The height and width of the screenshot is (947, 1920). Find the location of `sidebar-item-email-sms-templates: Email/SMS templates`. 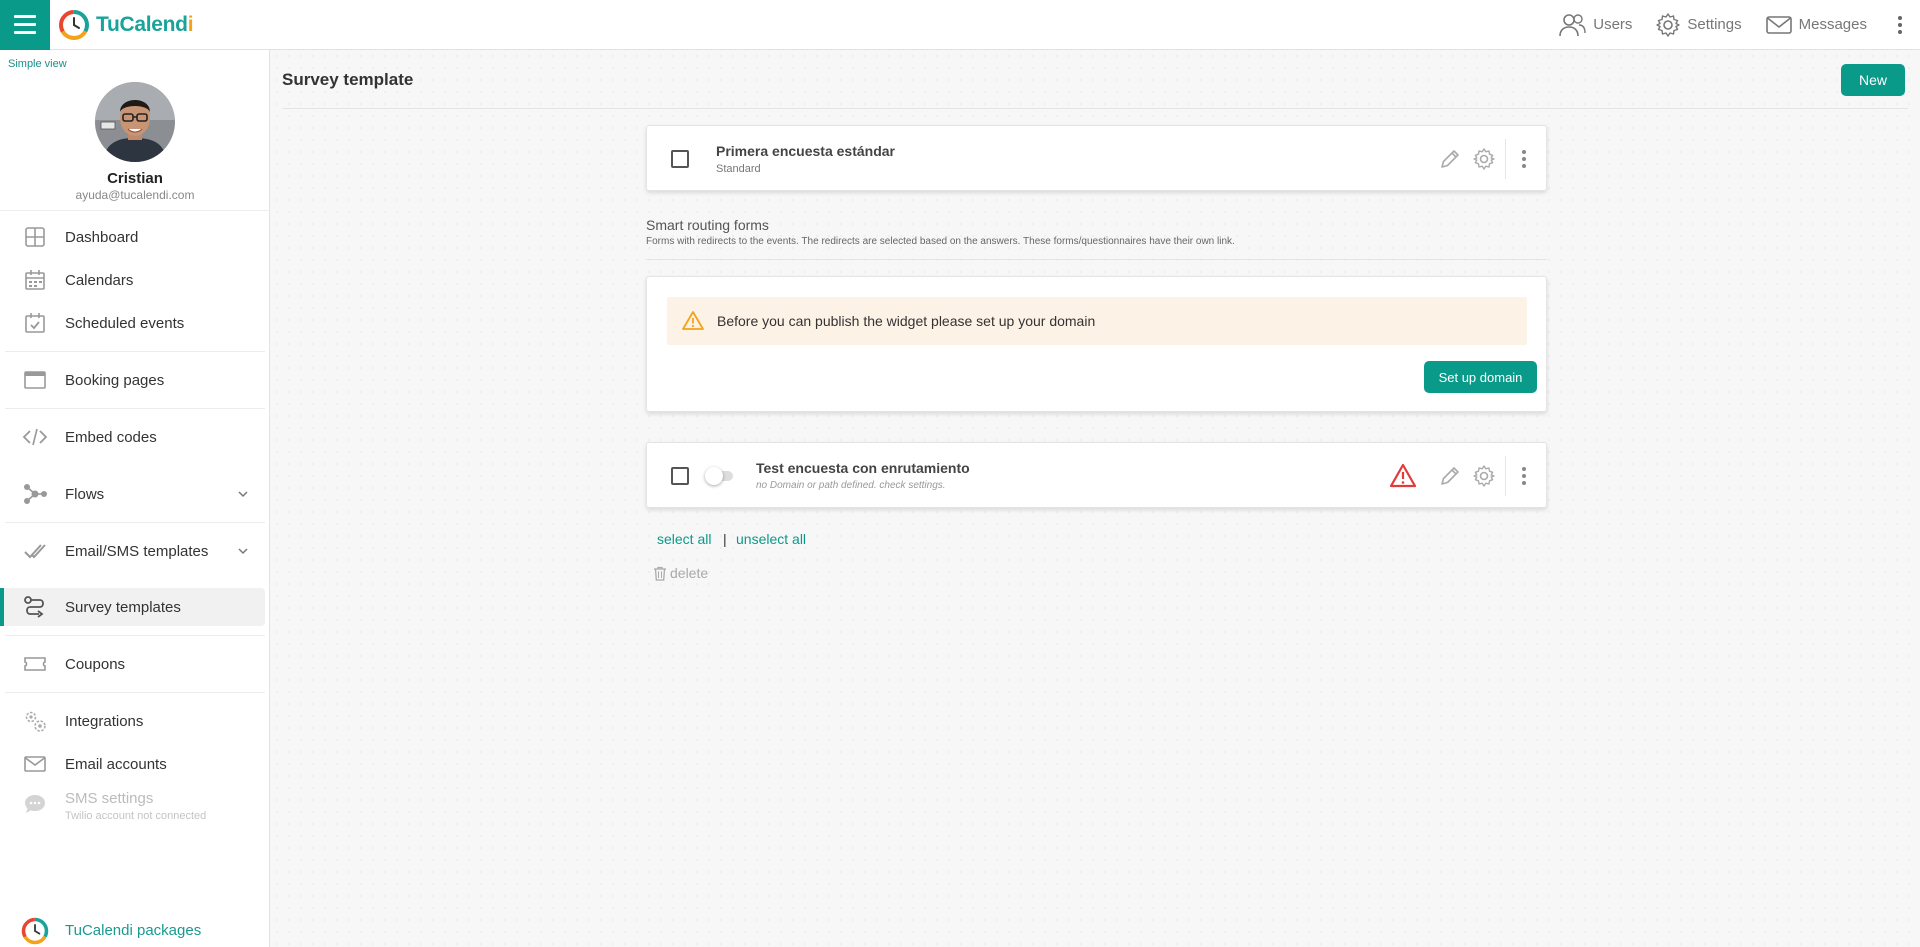

sidebar-item-email-sms-templates: Email/SMS templates is located at coordinates (132, 551).